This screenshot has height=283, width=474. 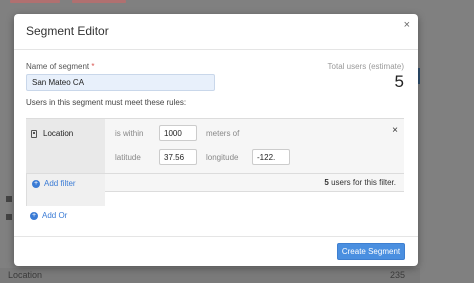 What do you see at coordinates (65, 146) in the screenshot?
I see `rule-type-cell: Location` at bounding box center [65, 146].